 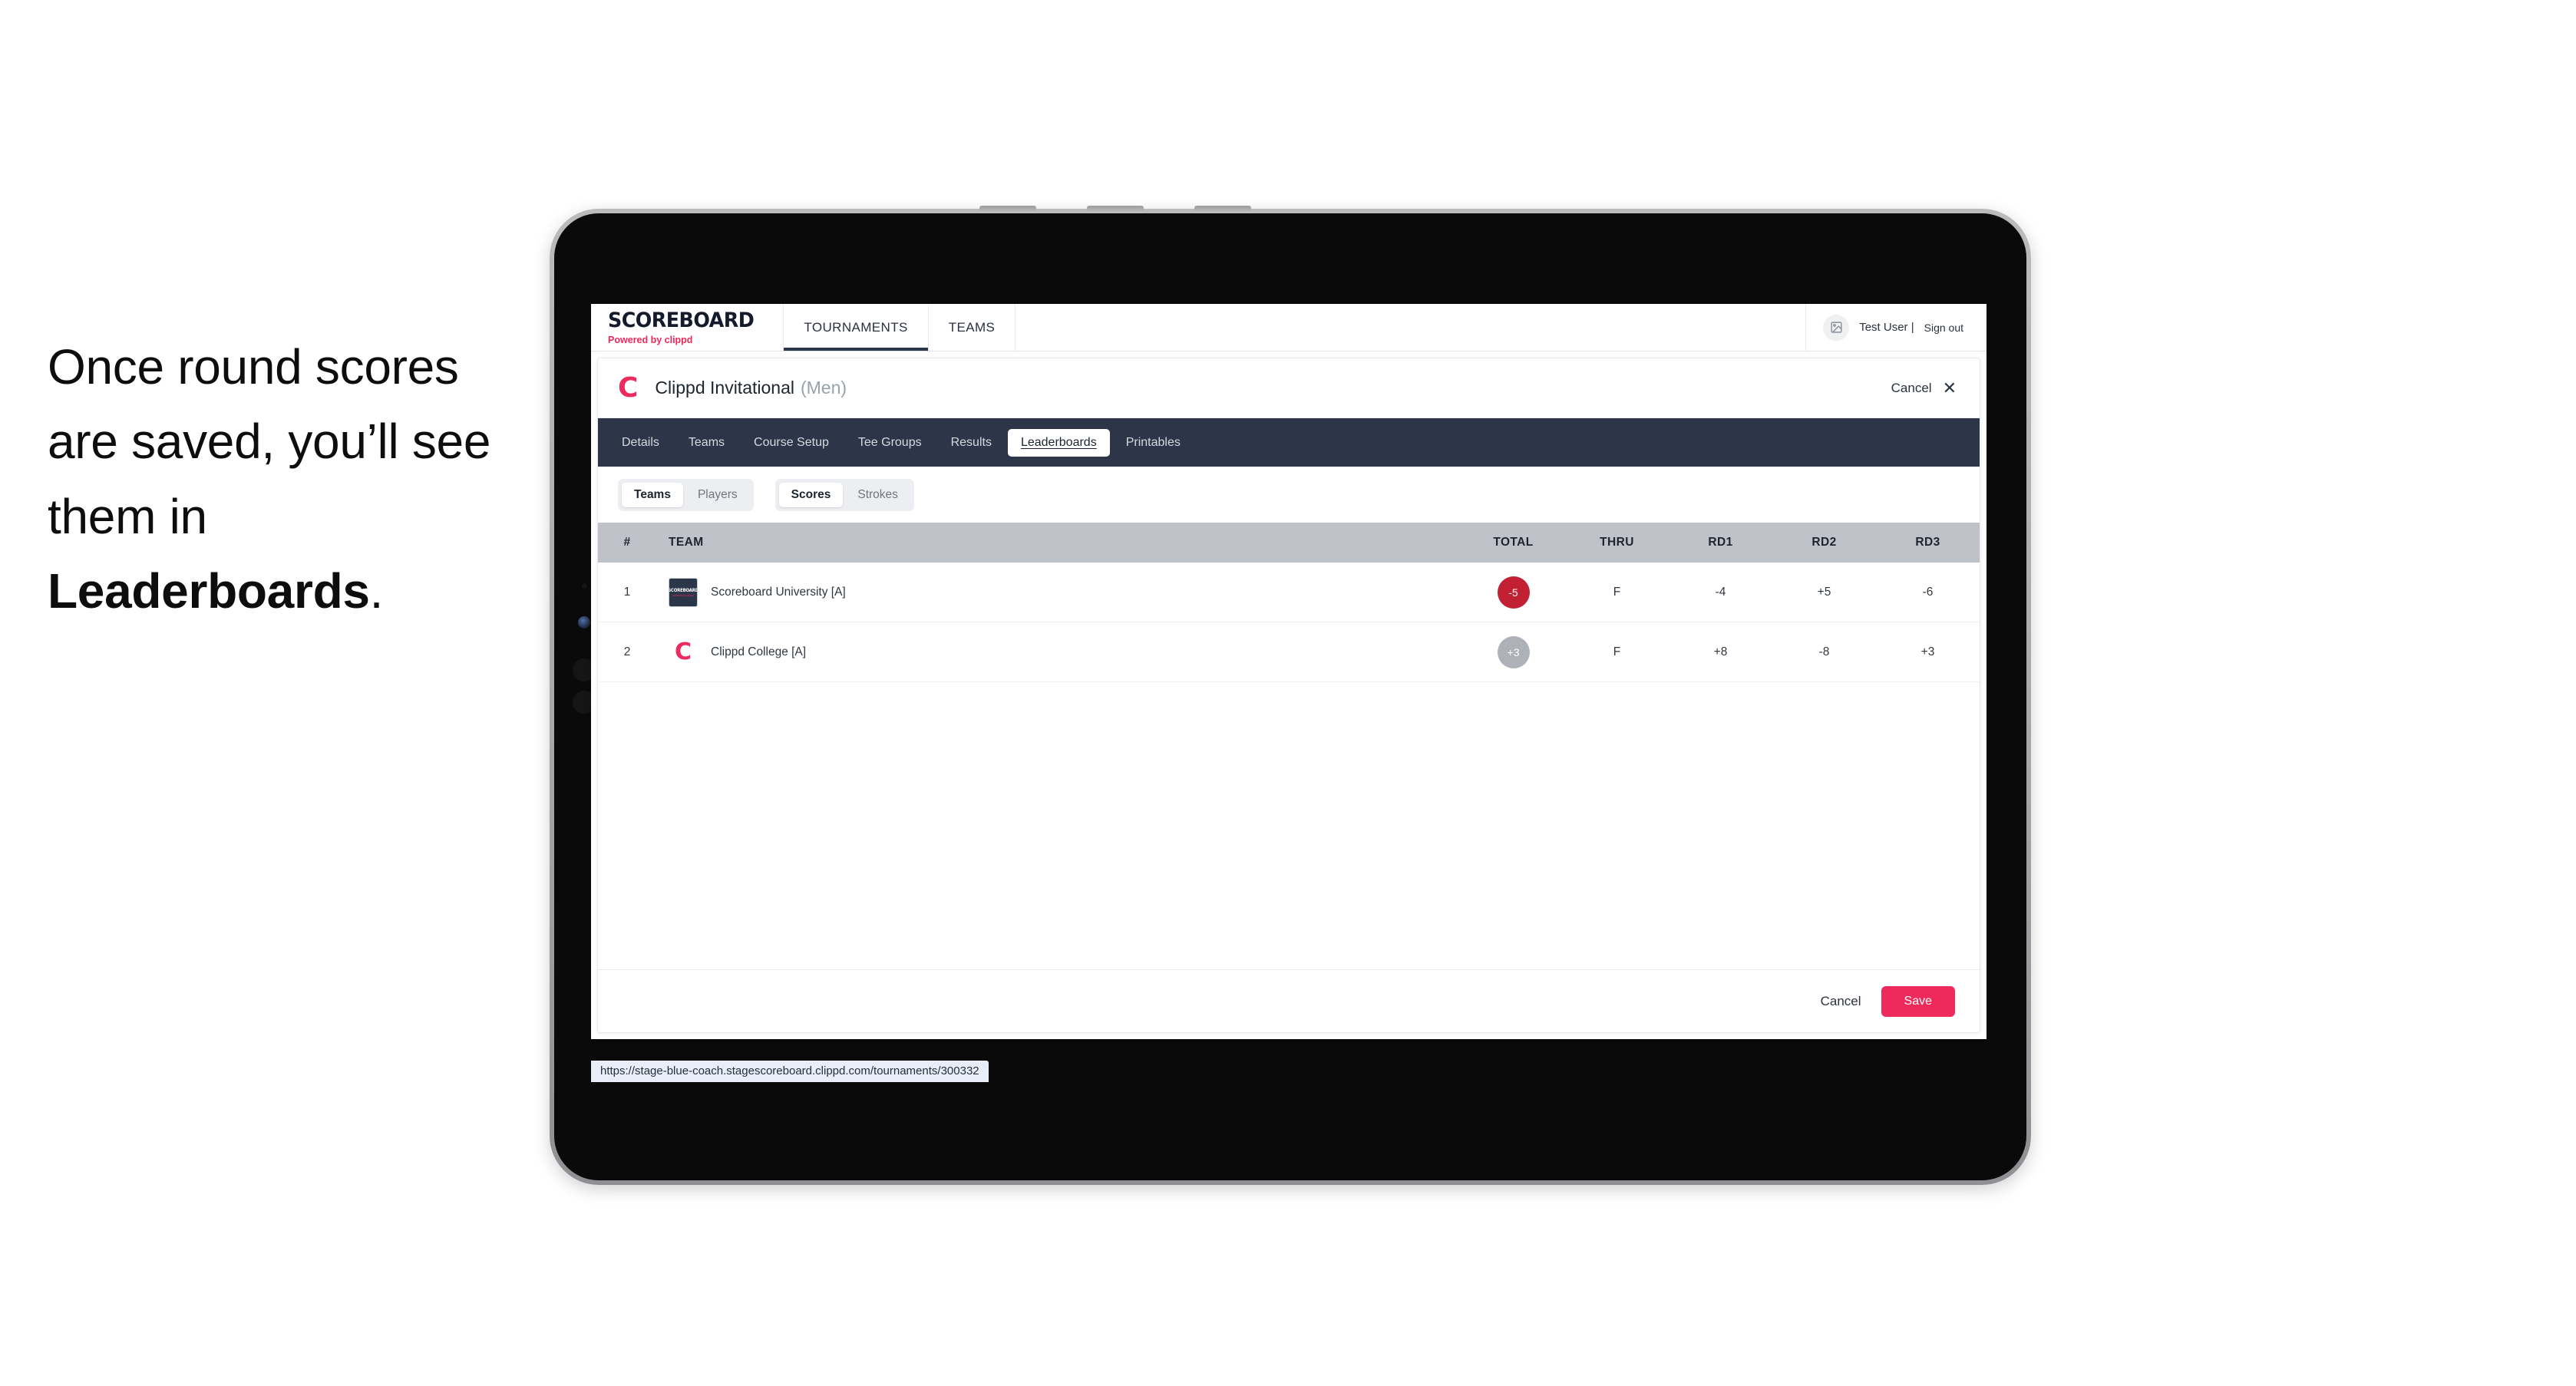 What do you see at coordinates (1720, 542) in the screenshot?
I see `column-header-rd1: RD1` at bounding box center [1720, 542].